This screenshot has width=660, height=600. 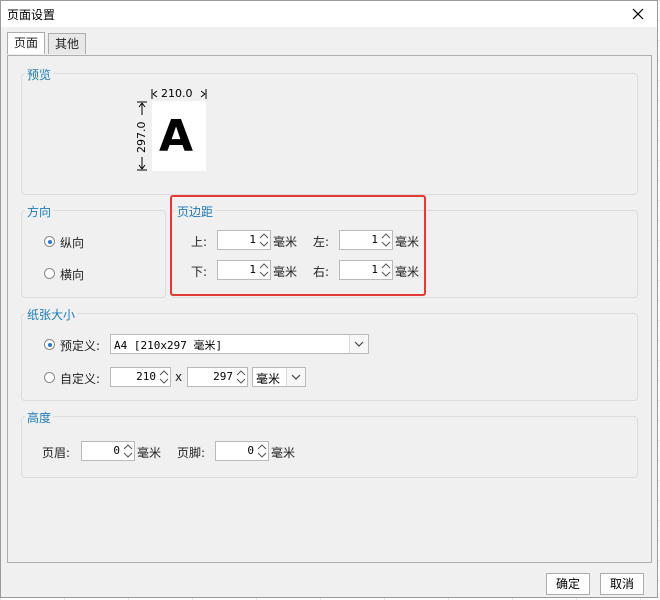 What do you see at coordinates (176, 136) in the screenshot?
I see `preview-letter: A` at bounding box center [176, 136].